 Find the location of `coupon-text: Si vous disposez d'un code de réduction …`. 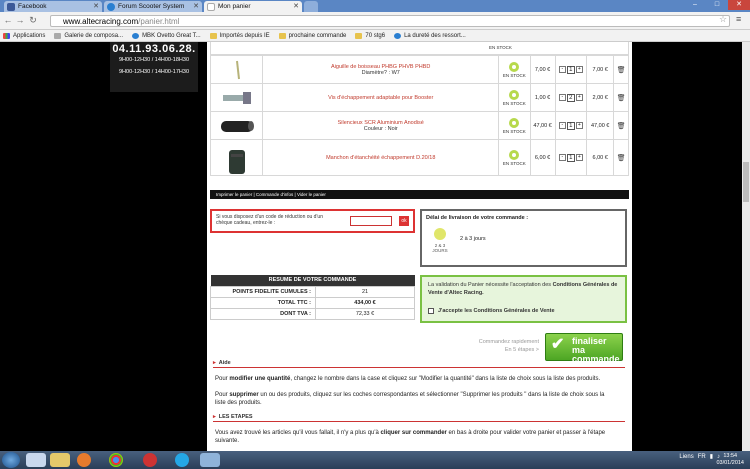

coupon-text: Si vous disposez d'un code de réduction … is located at coordinates (269, 220).